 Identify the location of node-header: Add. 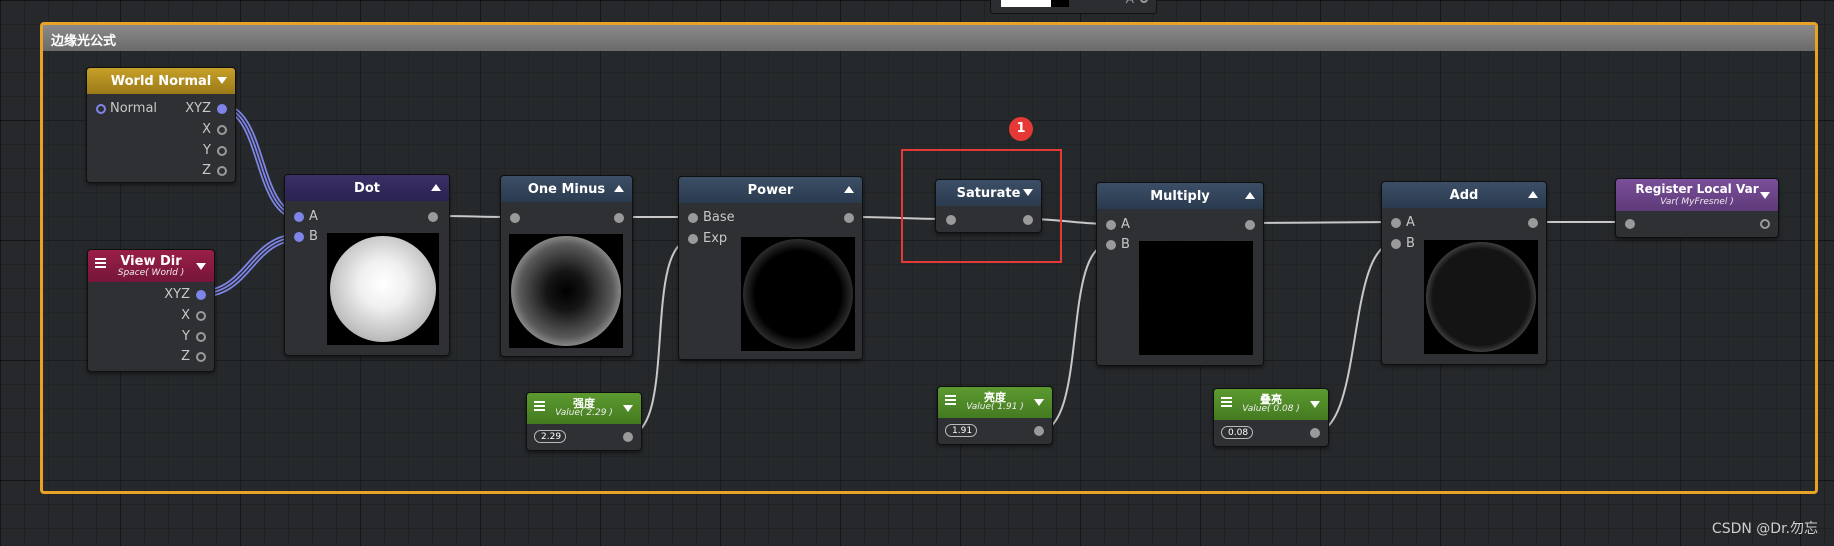
(1464, 195).